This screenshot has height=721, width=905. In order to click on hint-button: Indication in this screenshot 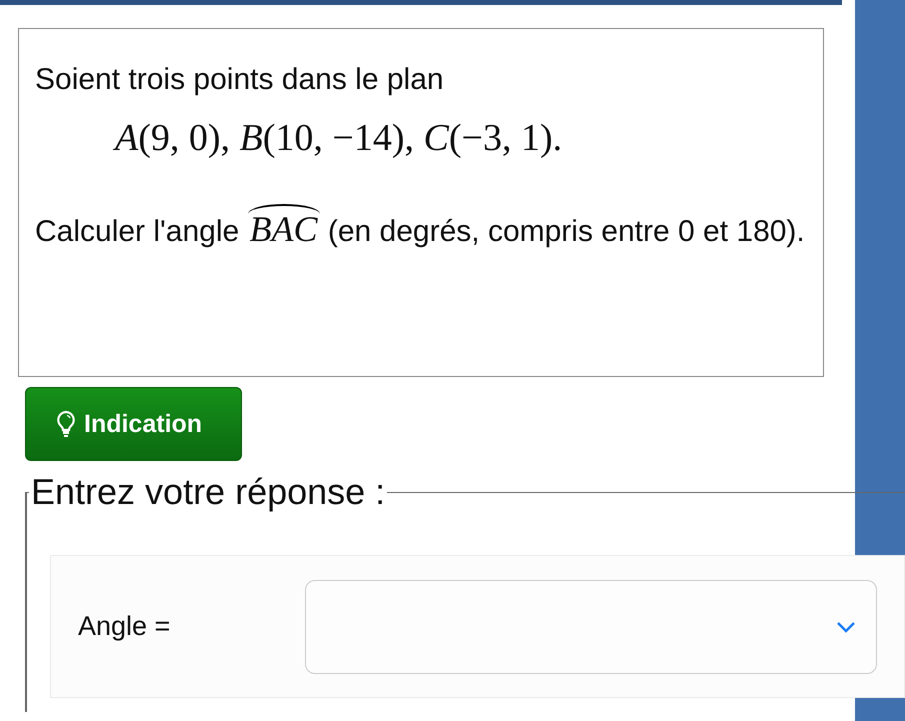, I will do `click(133, 424)`.